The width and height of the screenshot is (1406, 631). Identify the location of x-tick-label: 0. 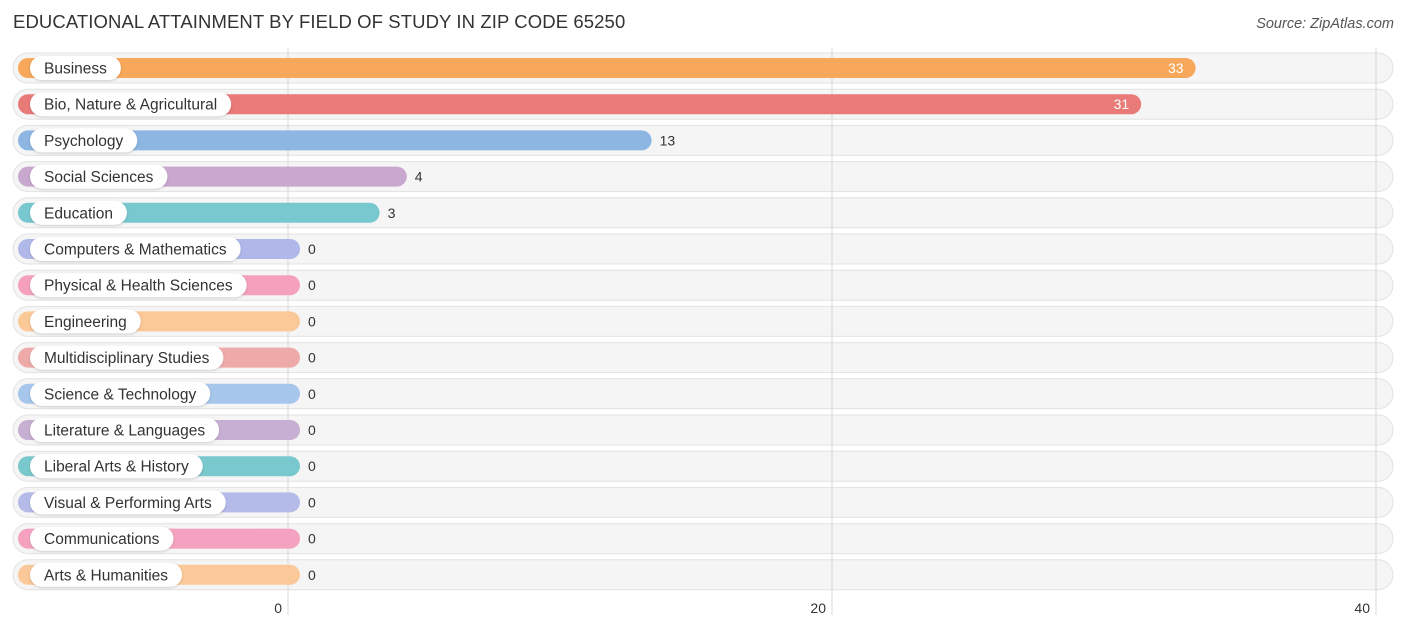
(278, 608).